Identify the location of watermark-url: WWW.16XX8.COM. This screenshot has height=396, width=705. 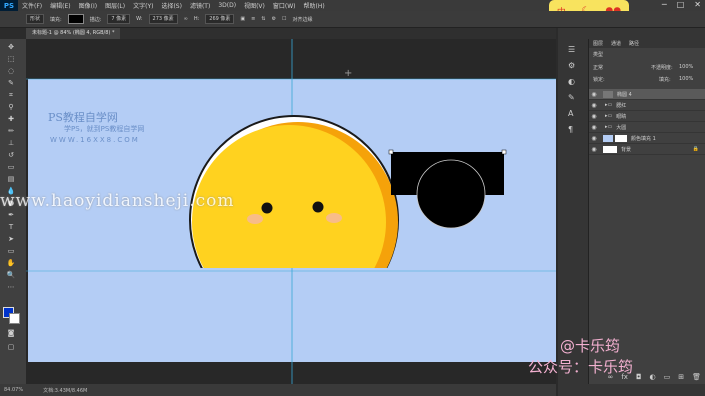
(95, 140).